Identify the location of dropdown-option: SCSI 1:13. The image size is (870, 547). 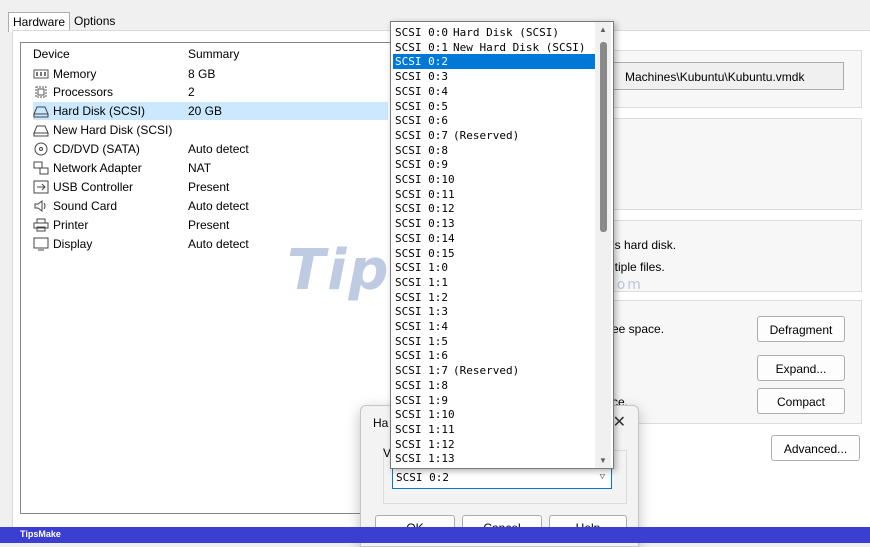
(494, 458).